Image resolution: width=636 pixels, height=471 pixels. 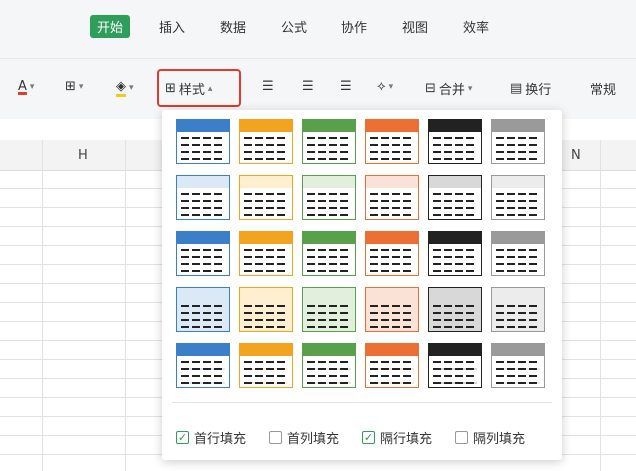 I want to click on tab-formula: 公式, so click(x=294, y=26).